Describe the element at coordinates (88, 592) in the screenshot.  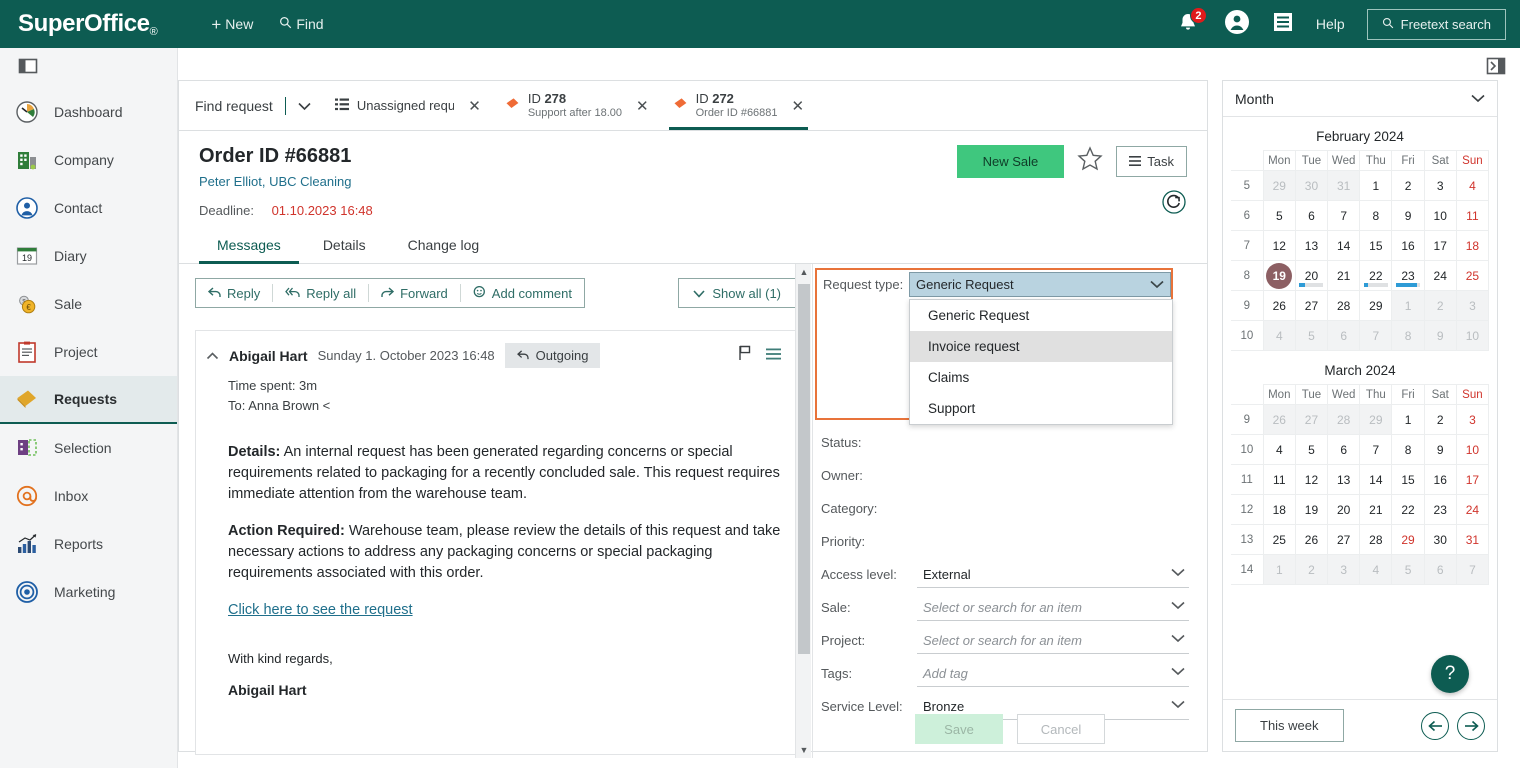
I see `sidebar-item-marketing: Marketing` at that location.